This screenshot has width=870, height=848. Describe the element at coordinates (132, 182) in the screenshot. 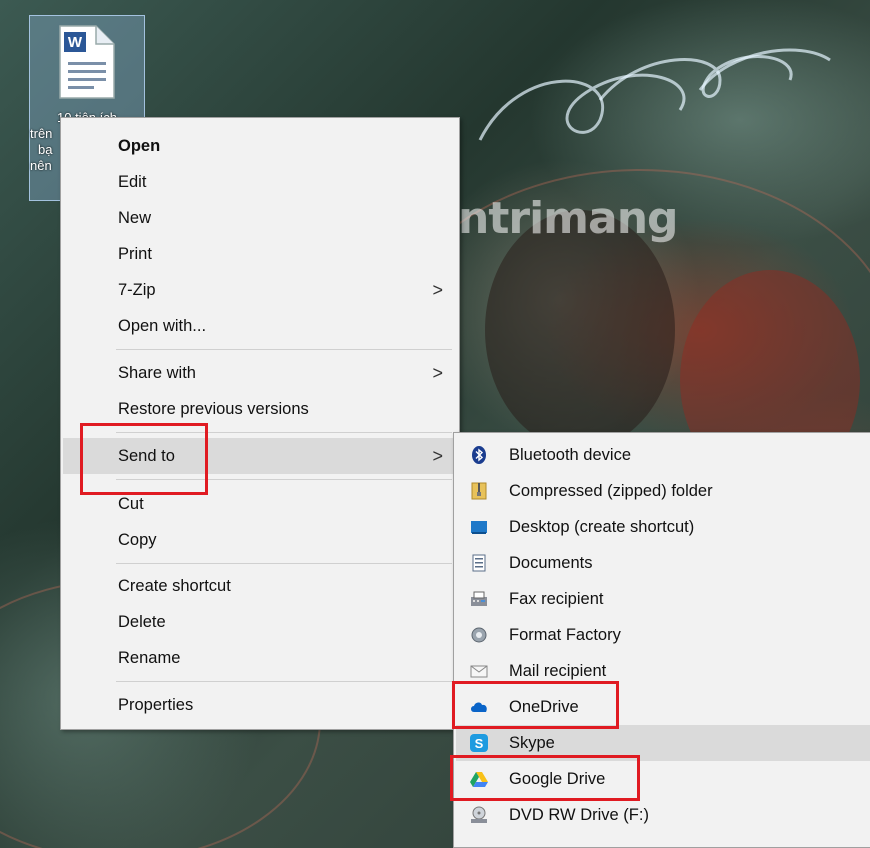

I see `menu-item-label: Edit` at that location.